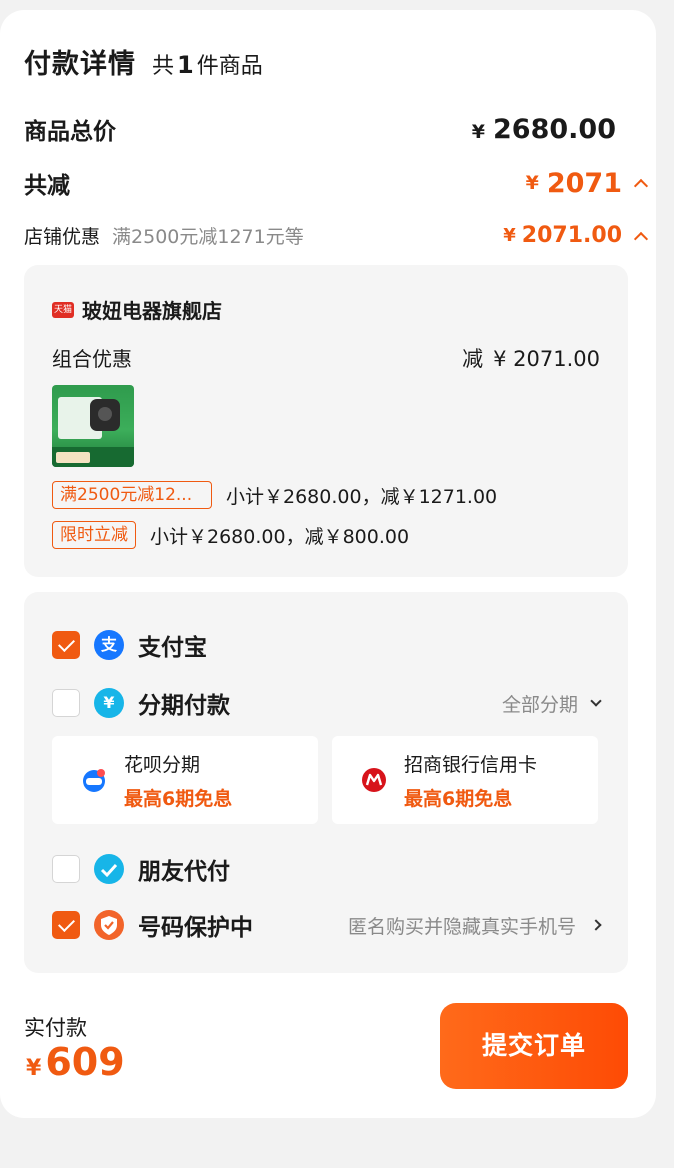  Describe the element at coordinates (184, 706) in the screenshot. I see `installment-label: 分期付款` at that location.